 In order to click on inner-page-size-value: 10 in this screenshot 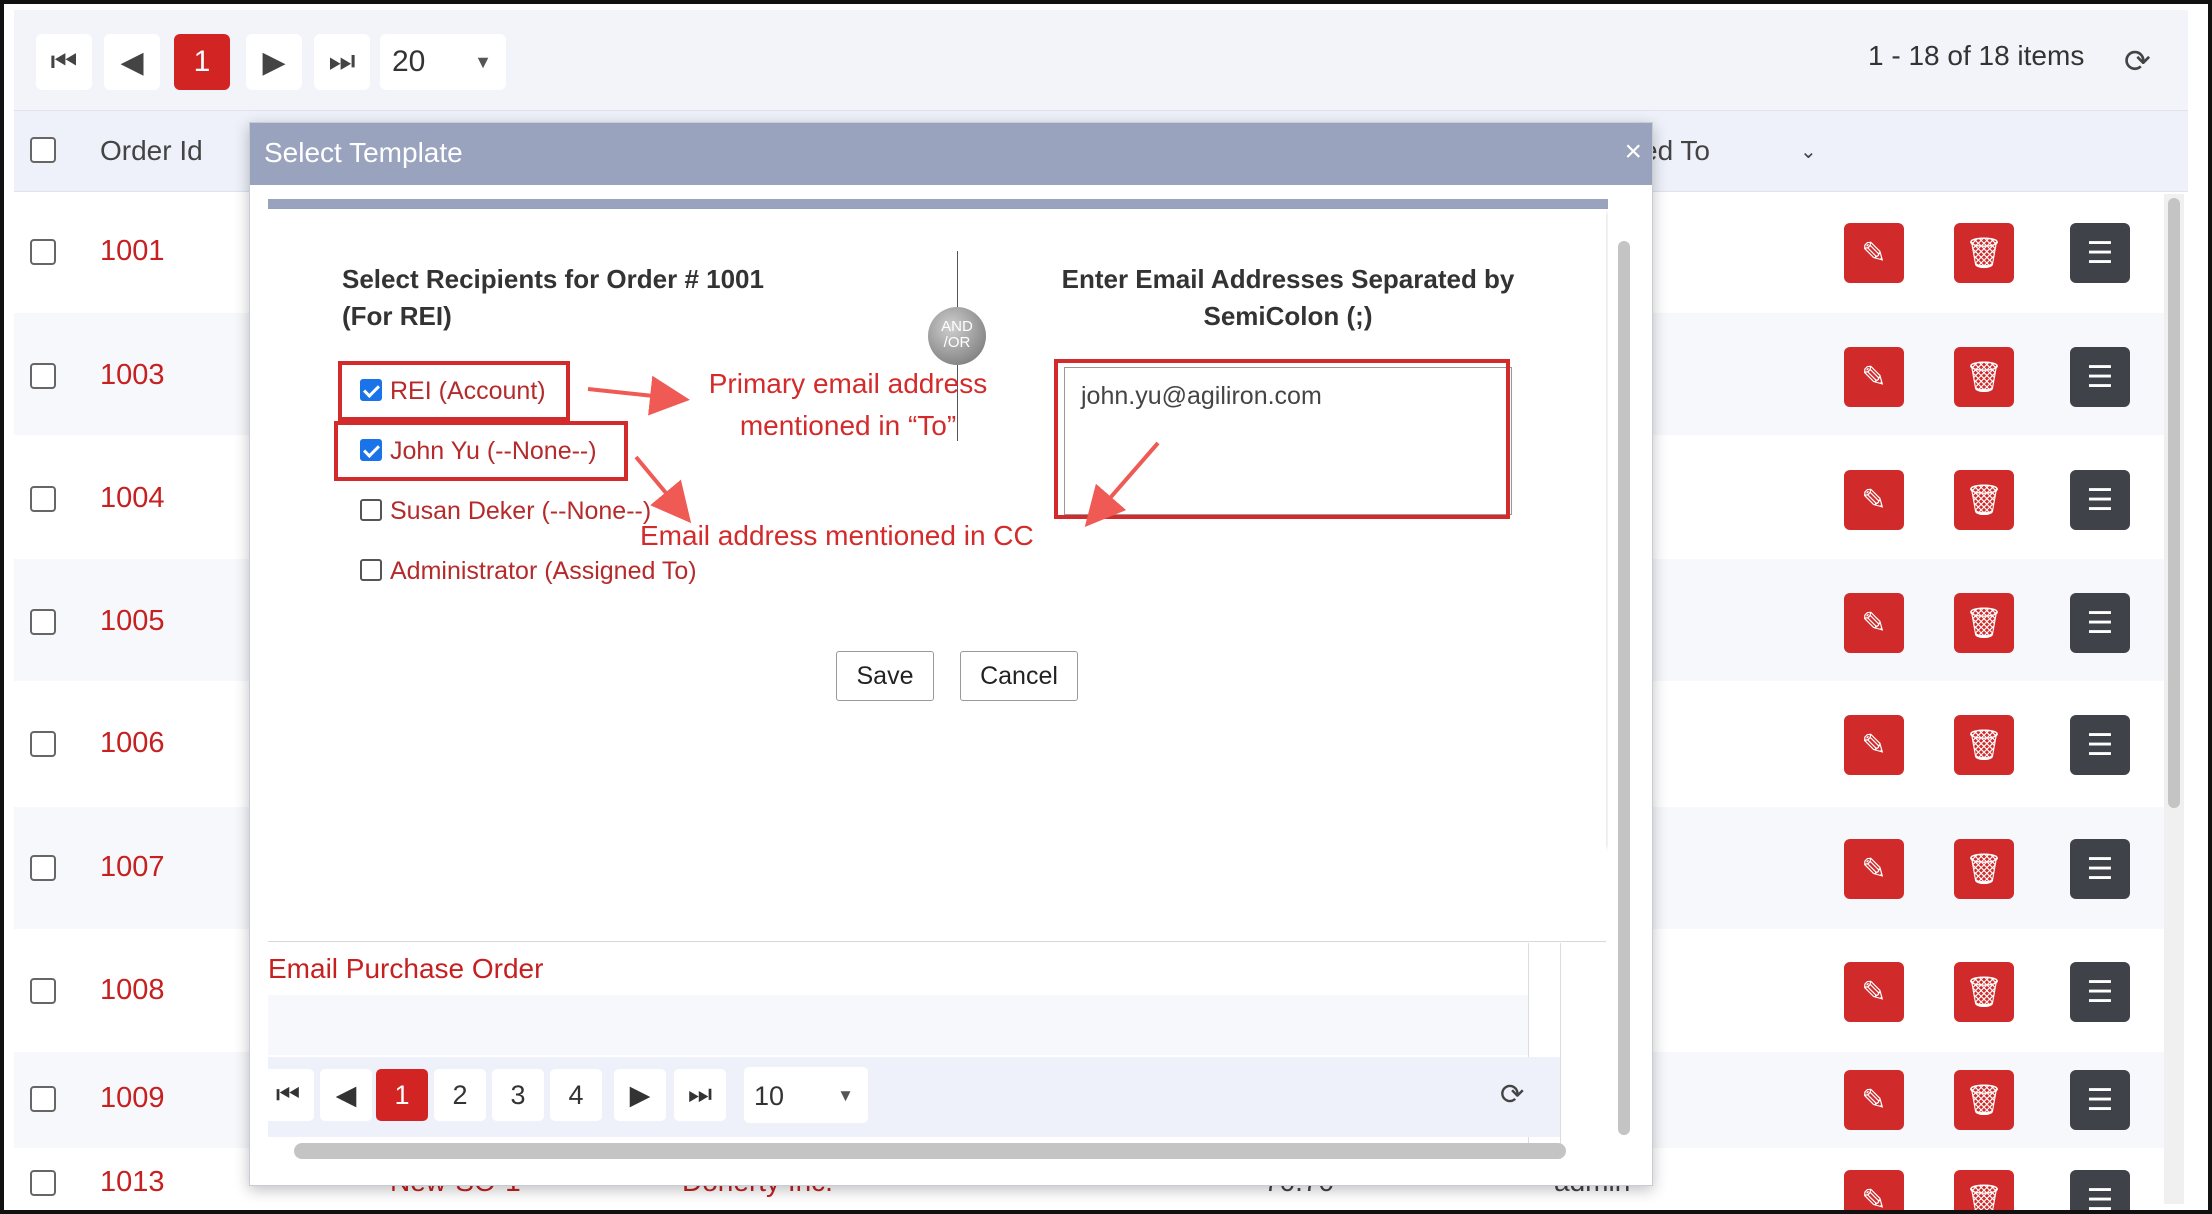, I will do `click(769, 1096)`.